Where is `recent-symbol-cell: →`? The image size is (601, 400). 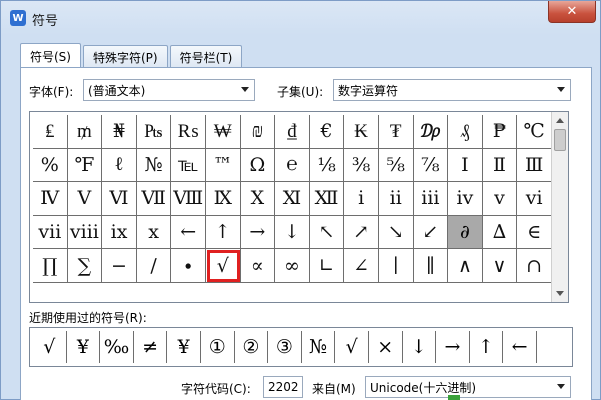
recent-symbol-cell: → is located at coordinates (453, 347).